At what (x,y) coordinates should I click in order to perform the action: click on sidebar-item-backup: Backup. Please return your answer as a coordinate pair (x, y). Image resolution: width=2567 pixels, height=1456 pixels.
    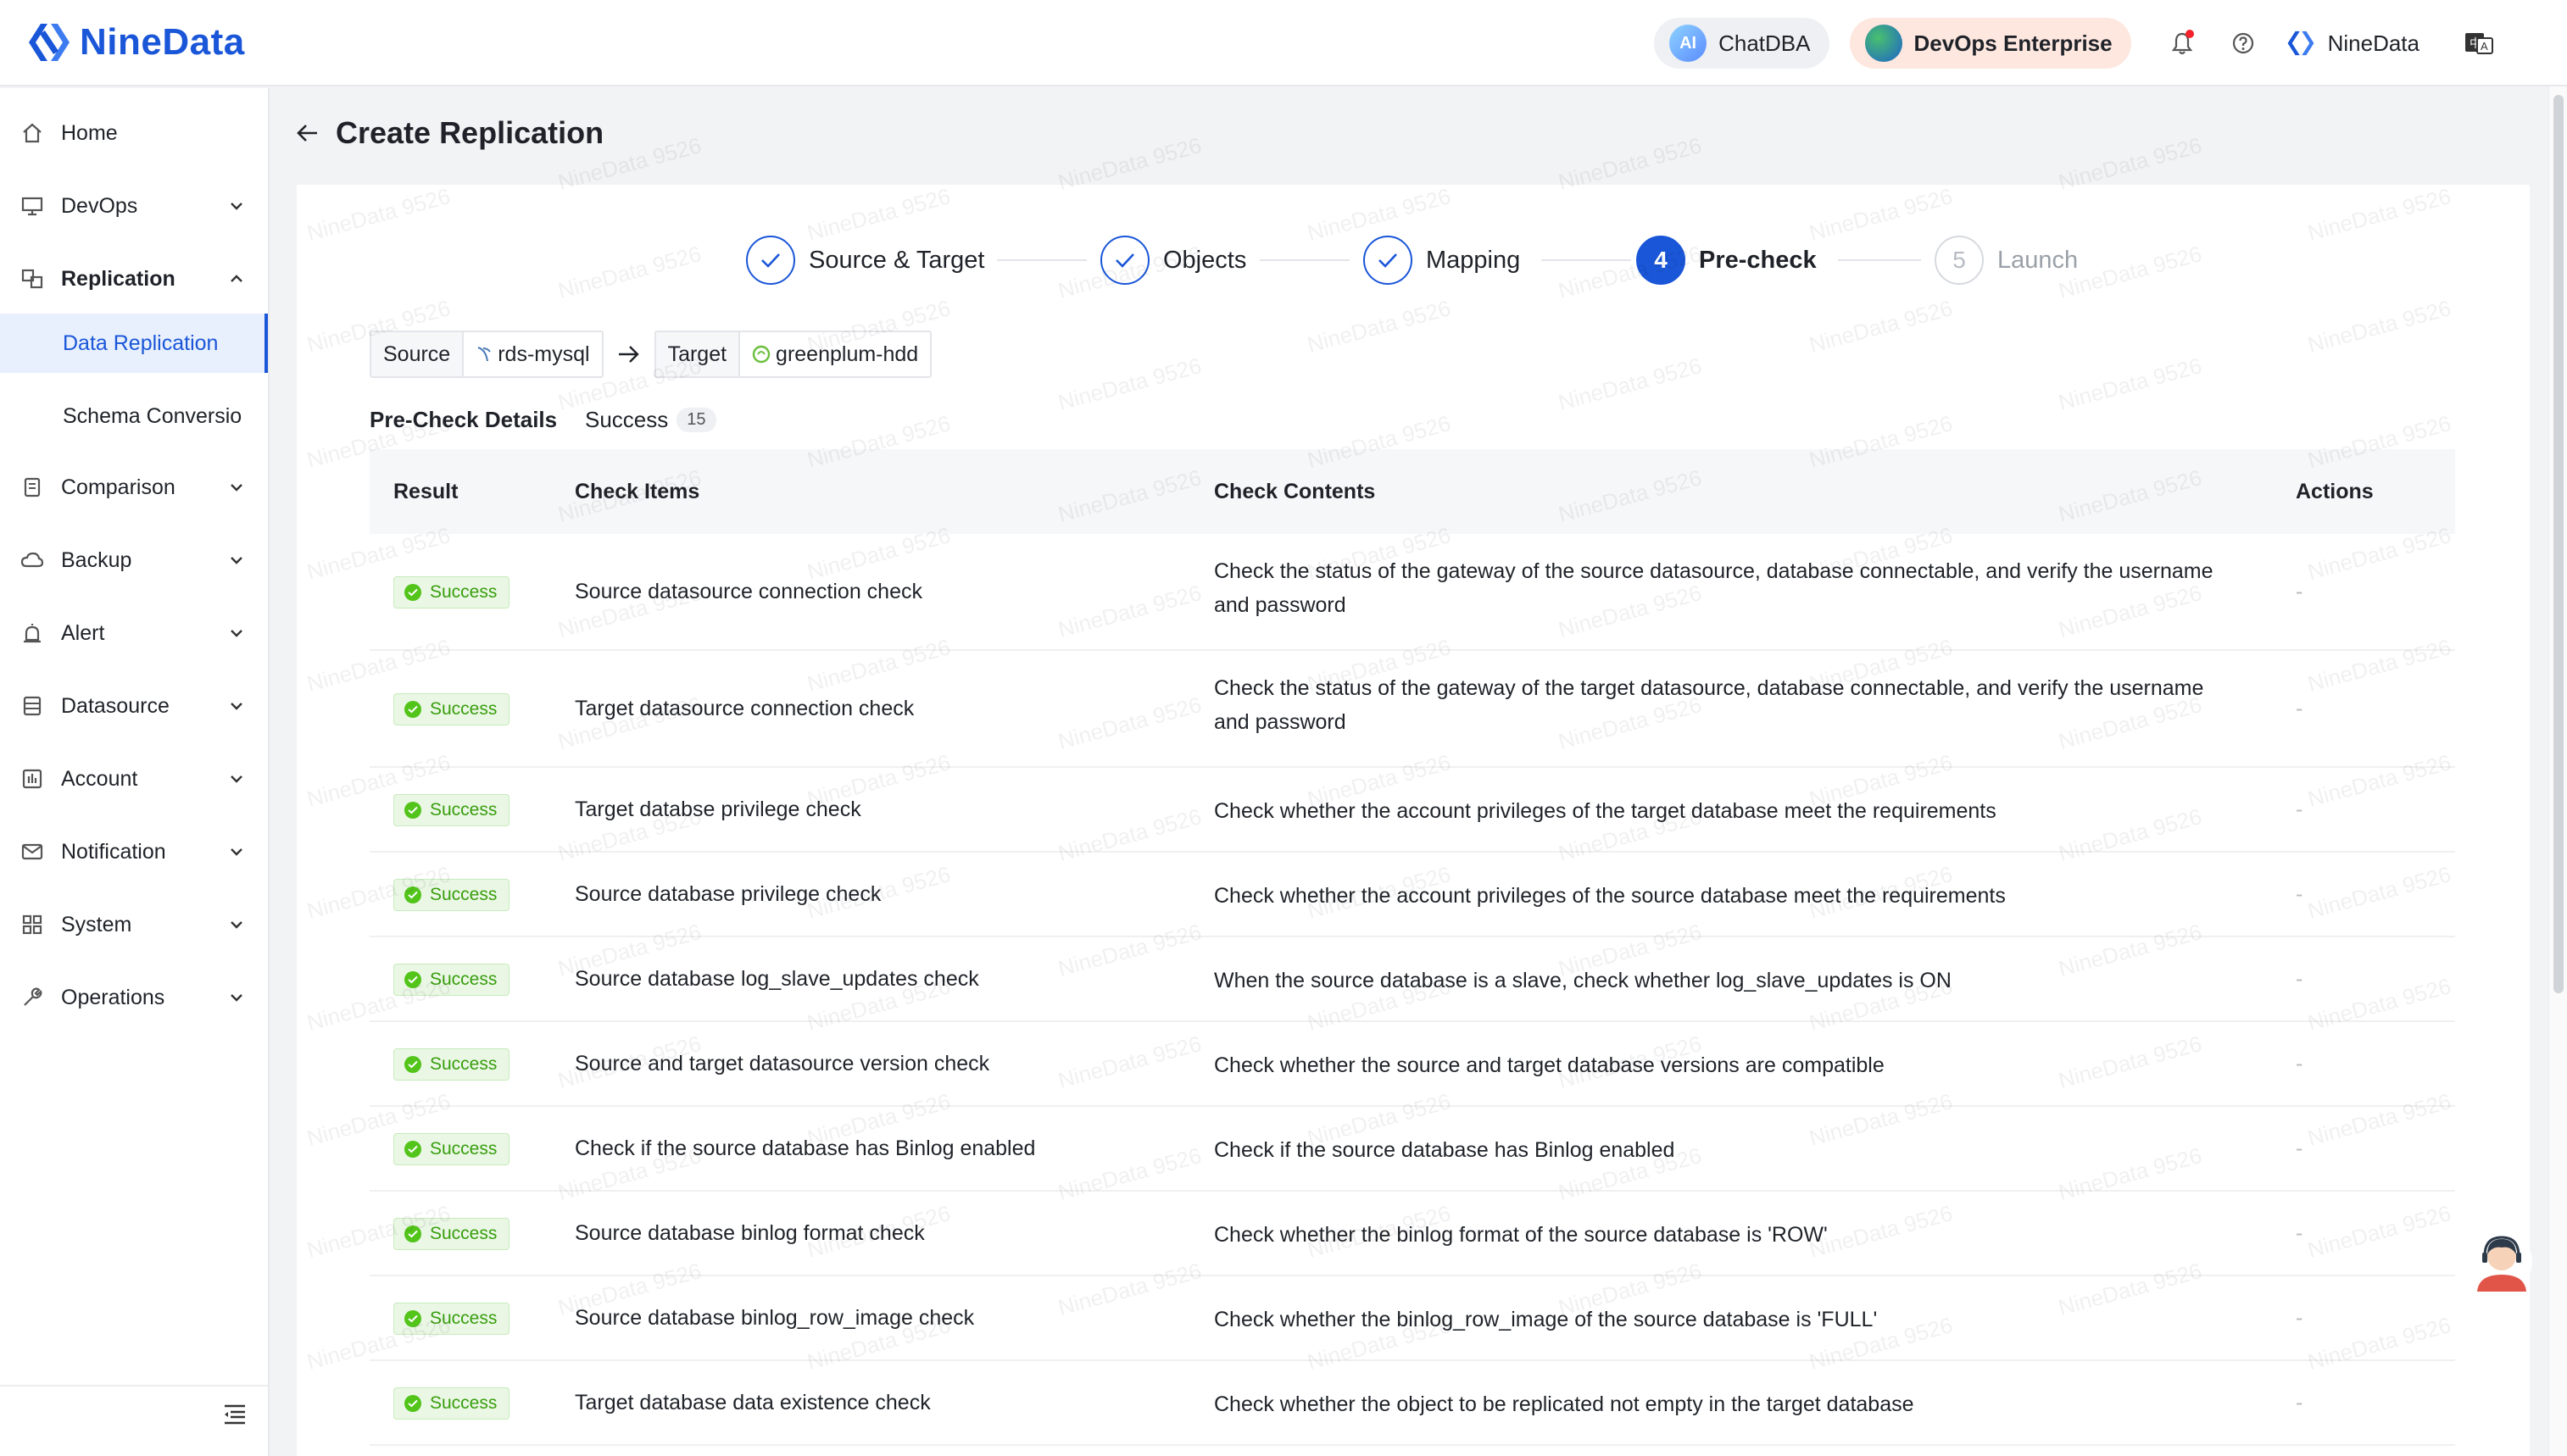
    Looking at the image, I should click on (134, 560).